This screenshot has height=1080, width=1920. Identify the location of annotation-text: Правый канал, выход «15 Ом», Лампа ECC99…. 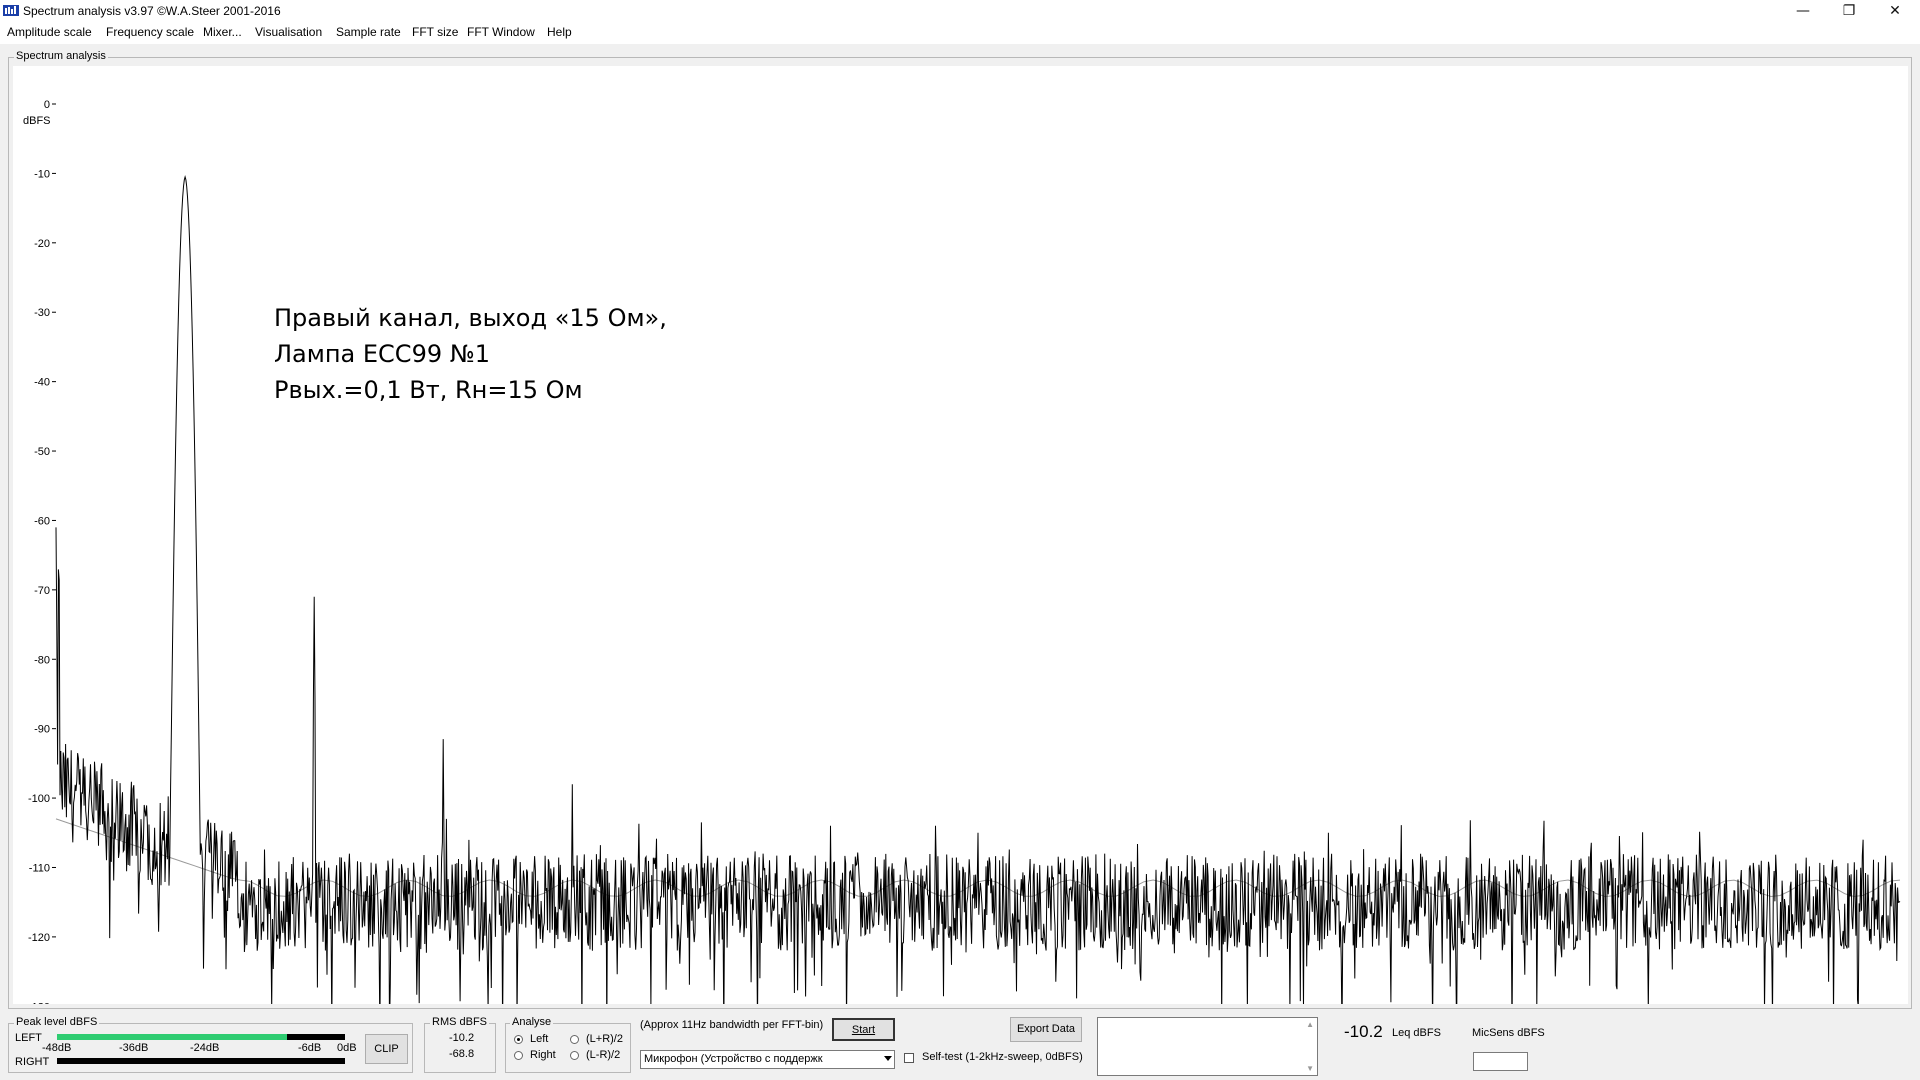
(470, 354).